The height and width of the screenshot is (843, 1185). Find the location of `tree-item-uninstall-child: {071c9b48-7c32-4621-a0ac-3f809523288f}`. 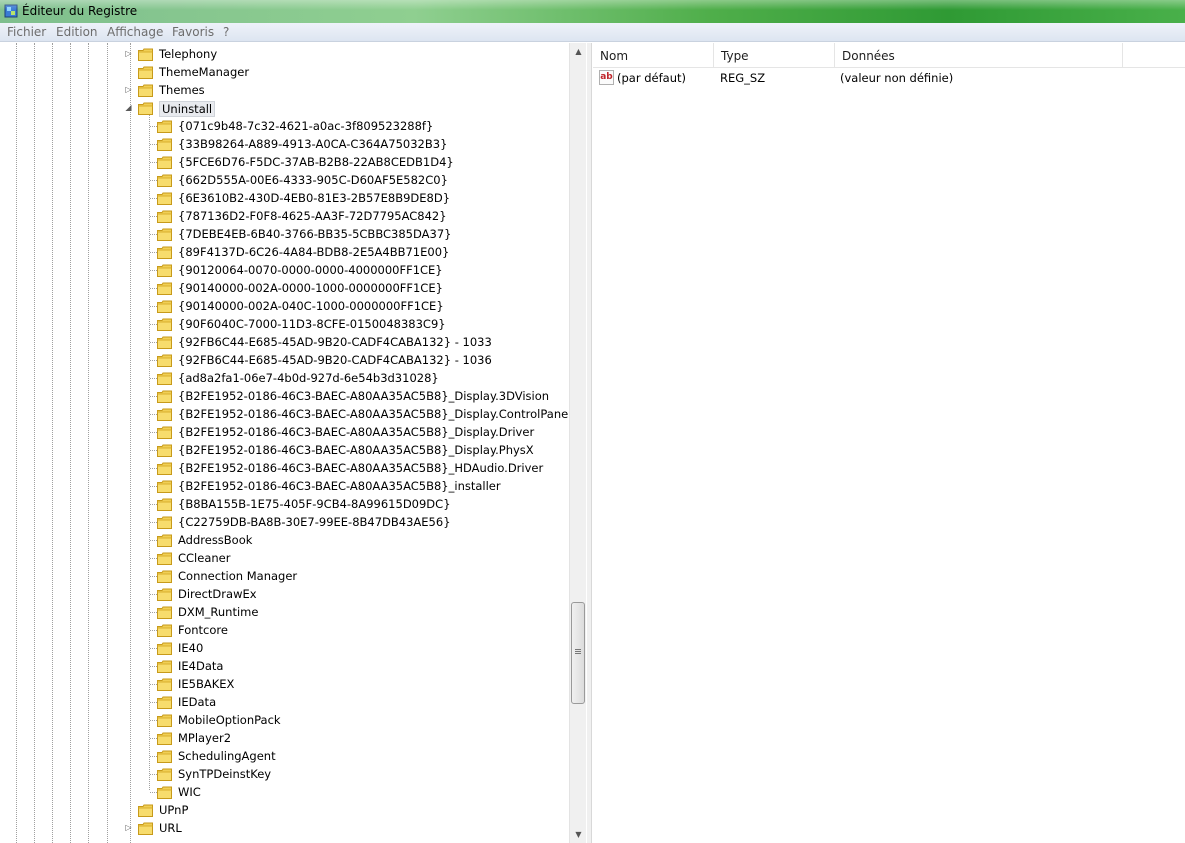

tree-item-uninstall-child: {071c9b48-7c32-4621-a0ac-3f809523288f} is located at coordinates (282, 126).